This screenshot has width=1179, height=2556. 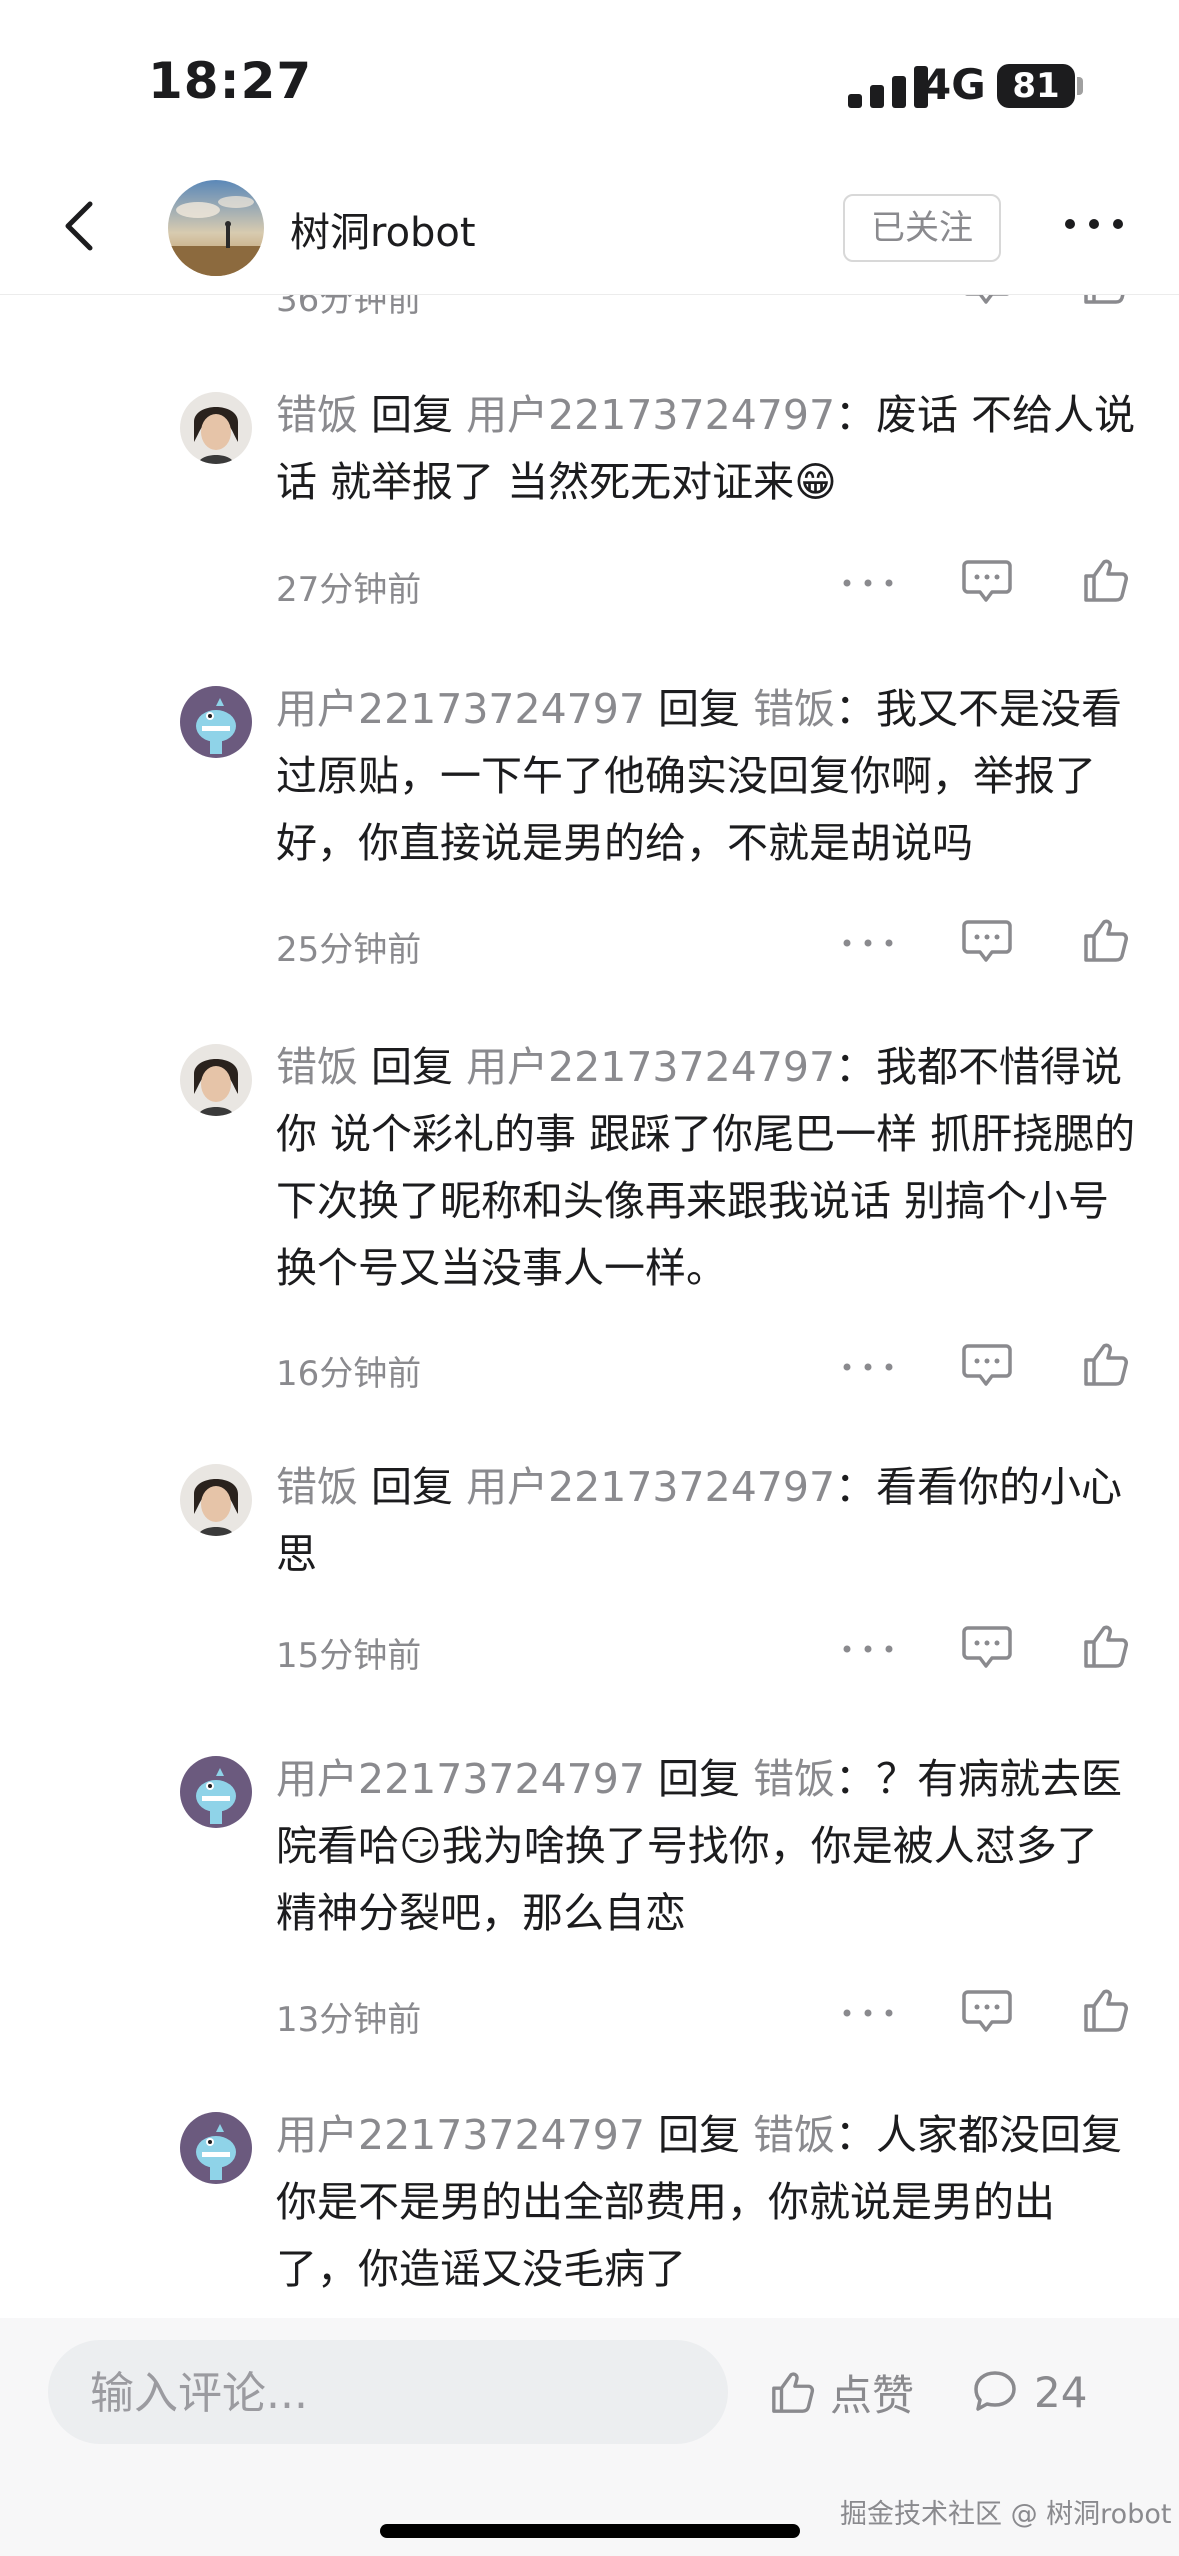 I want to click on comment-count-button: 24, so click(x=1029, y=2392).